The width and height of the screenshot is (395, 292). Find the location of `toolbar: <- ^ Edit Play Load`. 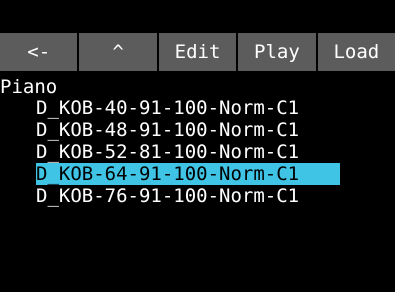

toolbar: <- ^ Edit Play Load is located at coordinates (197, 52).